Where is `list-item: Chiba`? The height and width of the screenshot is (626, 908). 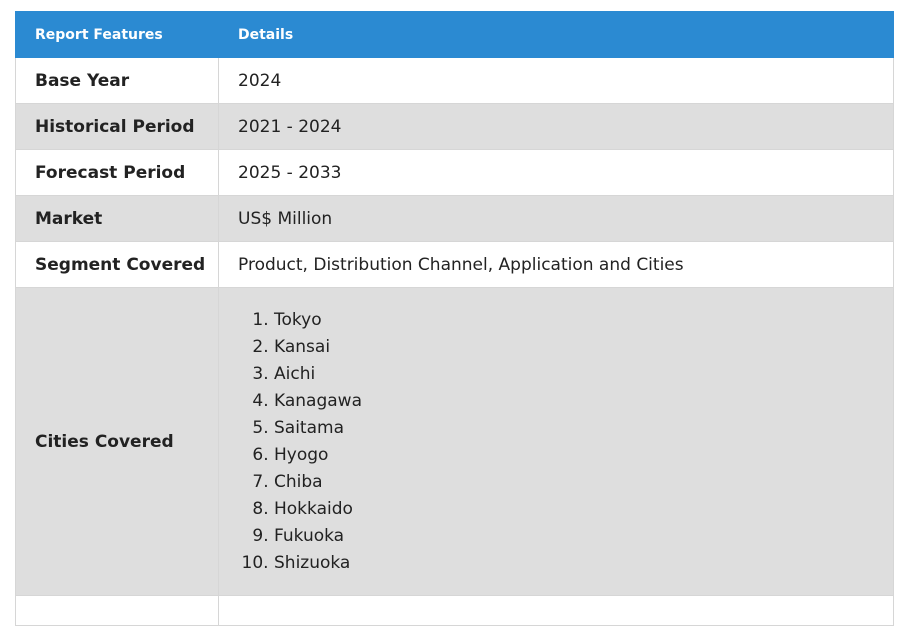
list-item: Chiba is located at coordinates (583, 482).